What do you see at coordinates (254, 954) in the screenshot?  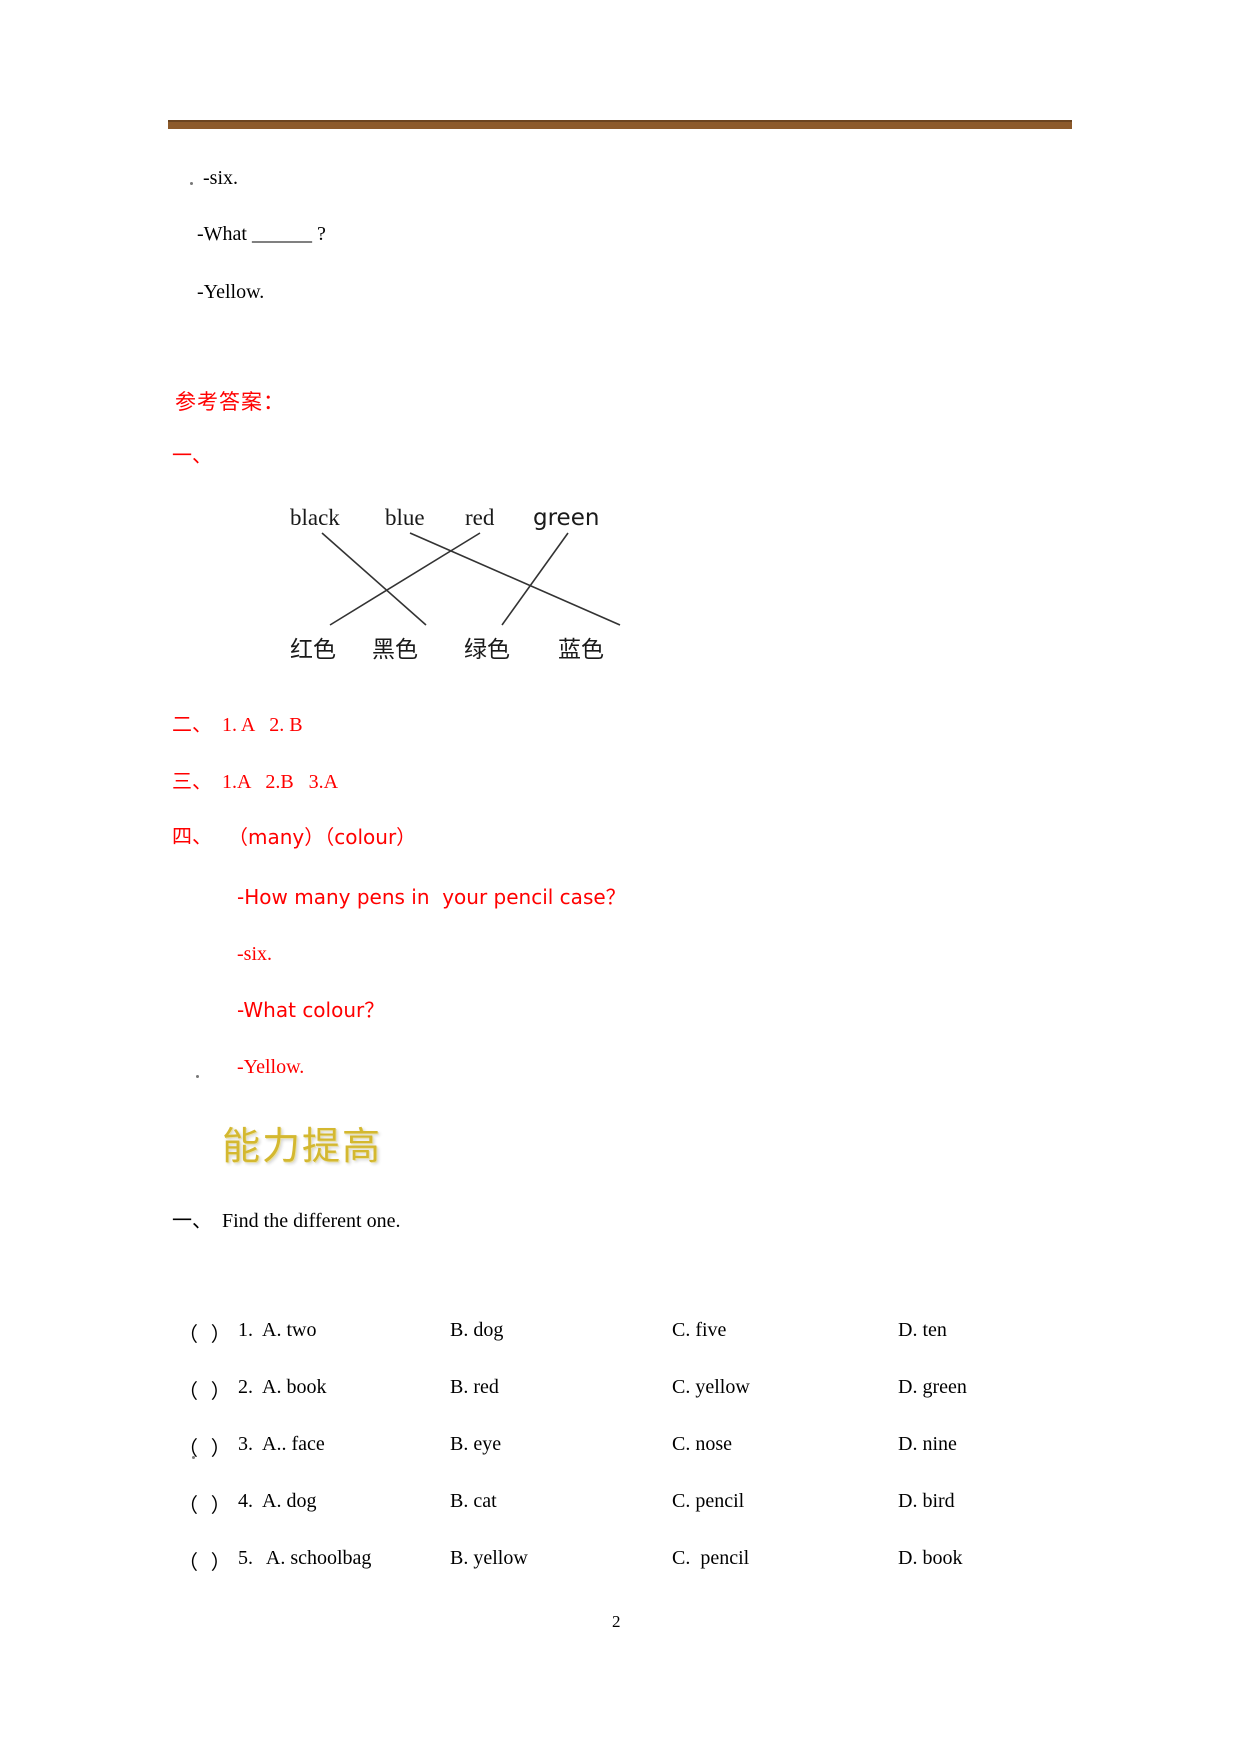 I see `answer-dialogue-line-2: -six.` at bounding box center [254, 954].